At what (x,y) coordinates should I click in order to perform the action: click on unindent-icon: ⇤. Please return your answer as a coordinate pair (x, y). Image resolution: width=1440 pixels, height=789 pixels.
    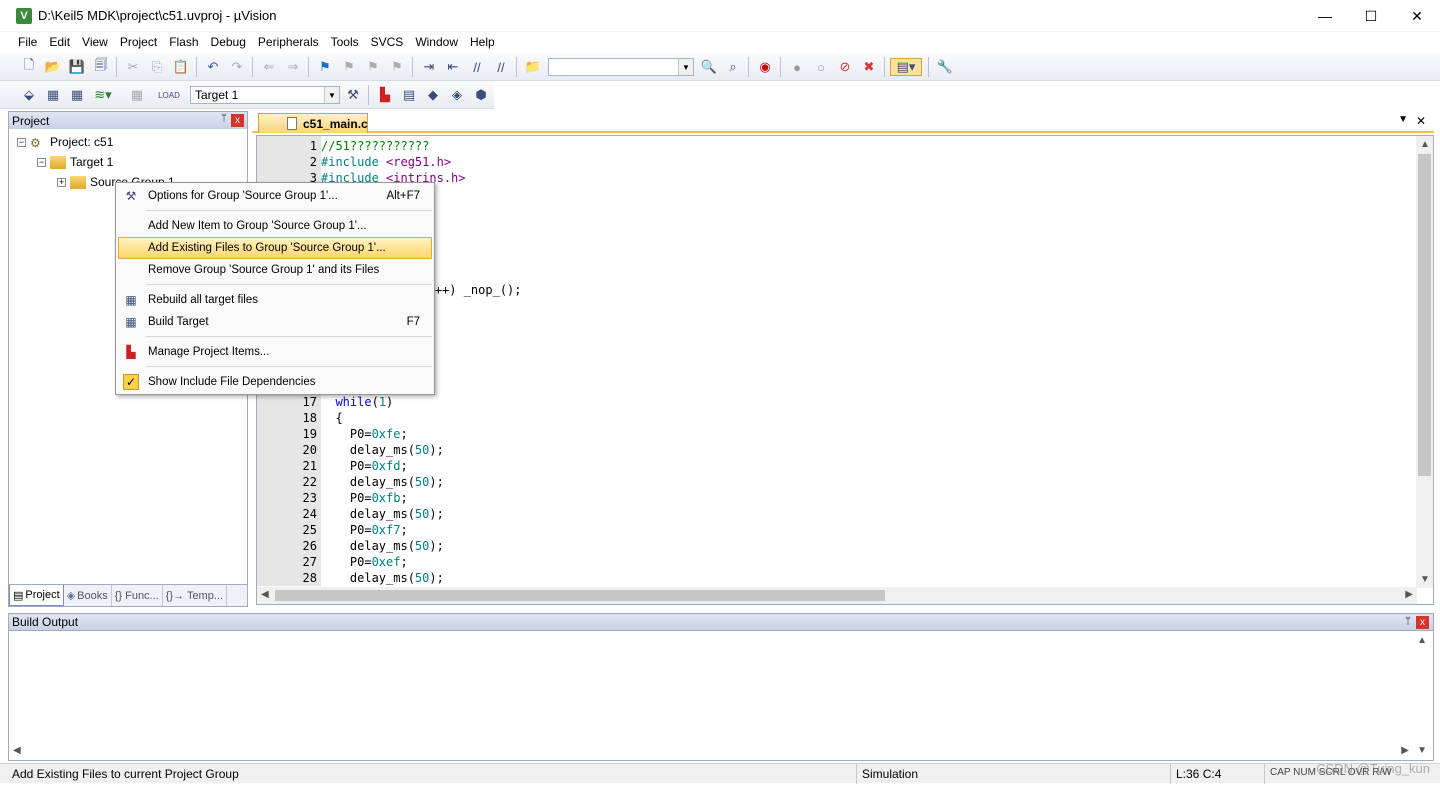
    Looking at the image, I should click on (453, 67).